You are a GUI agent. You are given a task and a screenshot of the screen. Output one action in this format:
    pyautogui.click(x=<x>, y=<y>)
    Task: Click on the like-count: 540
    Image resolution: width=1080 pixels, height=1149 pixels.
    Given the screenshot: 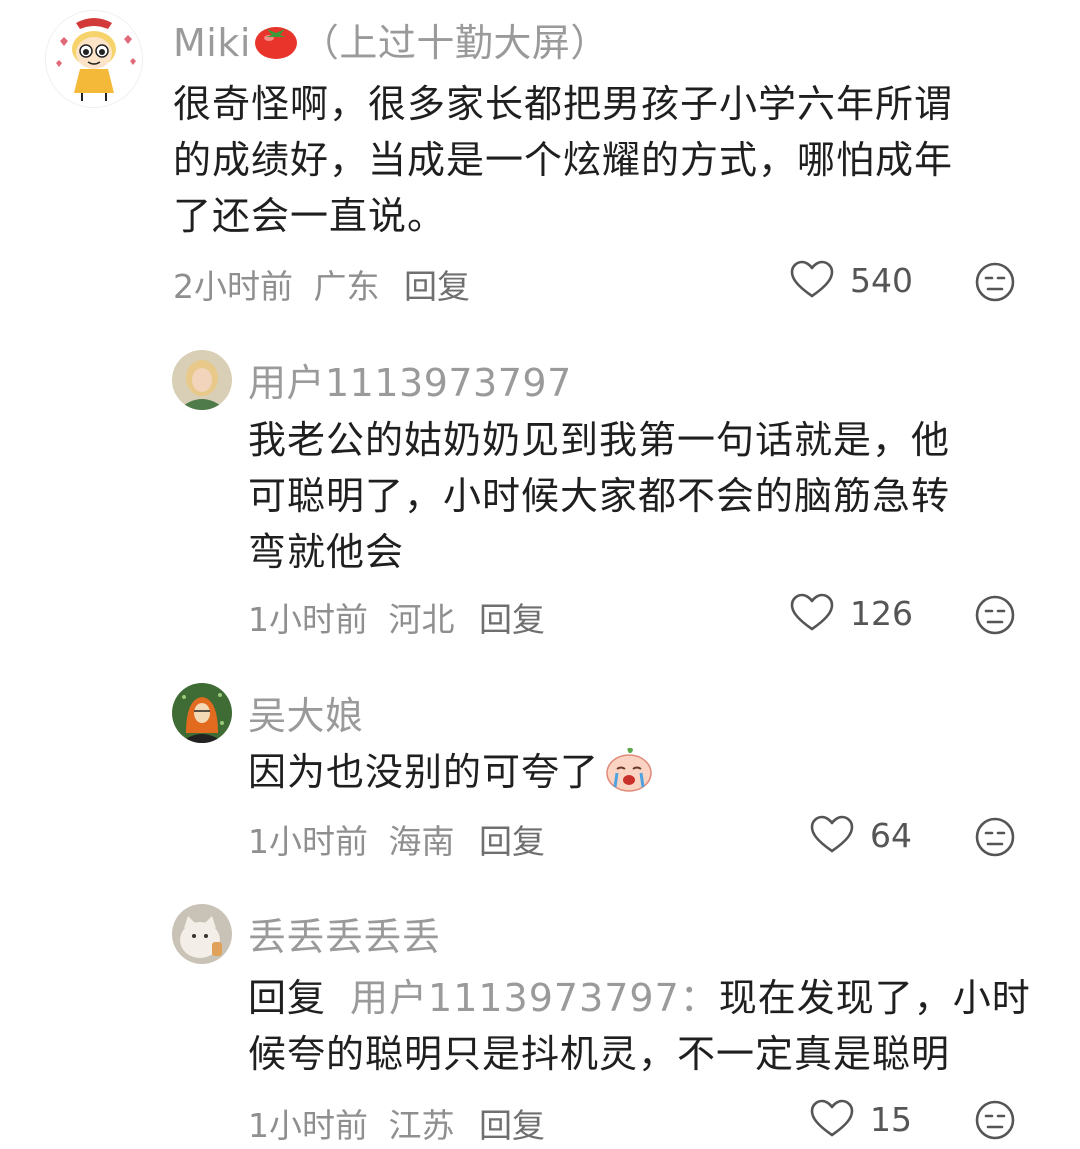 What is the action you would take?
    pyautogui.click(x=881, y=280)
    